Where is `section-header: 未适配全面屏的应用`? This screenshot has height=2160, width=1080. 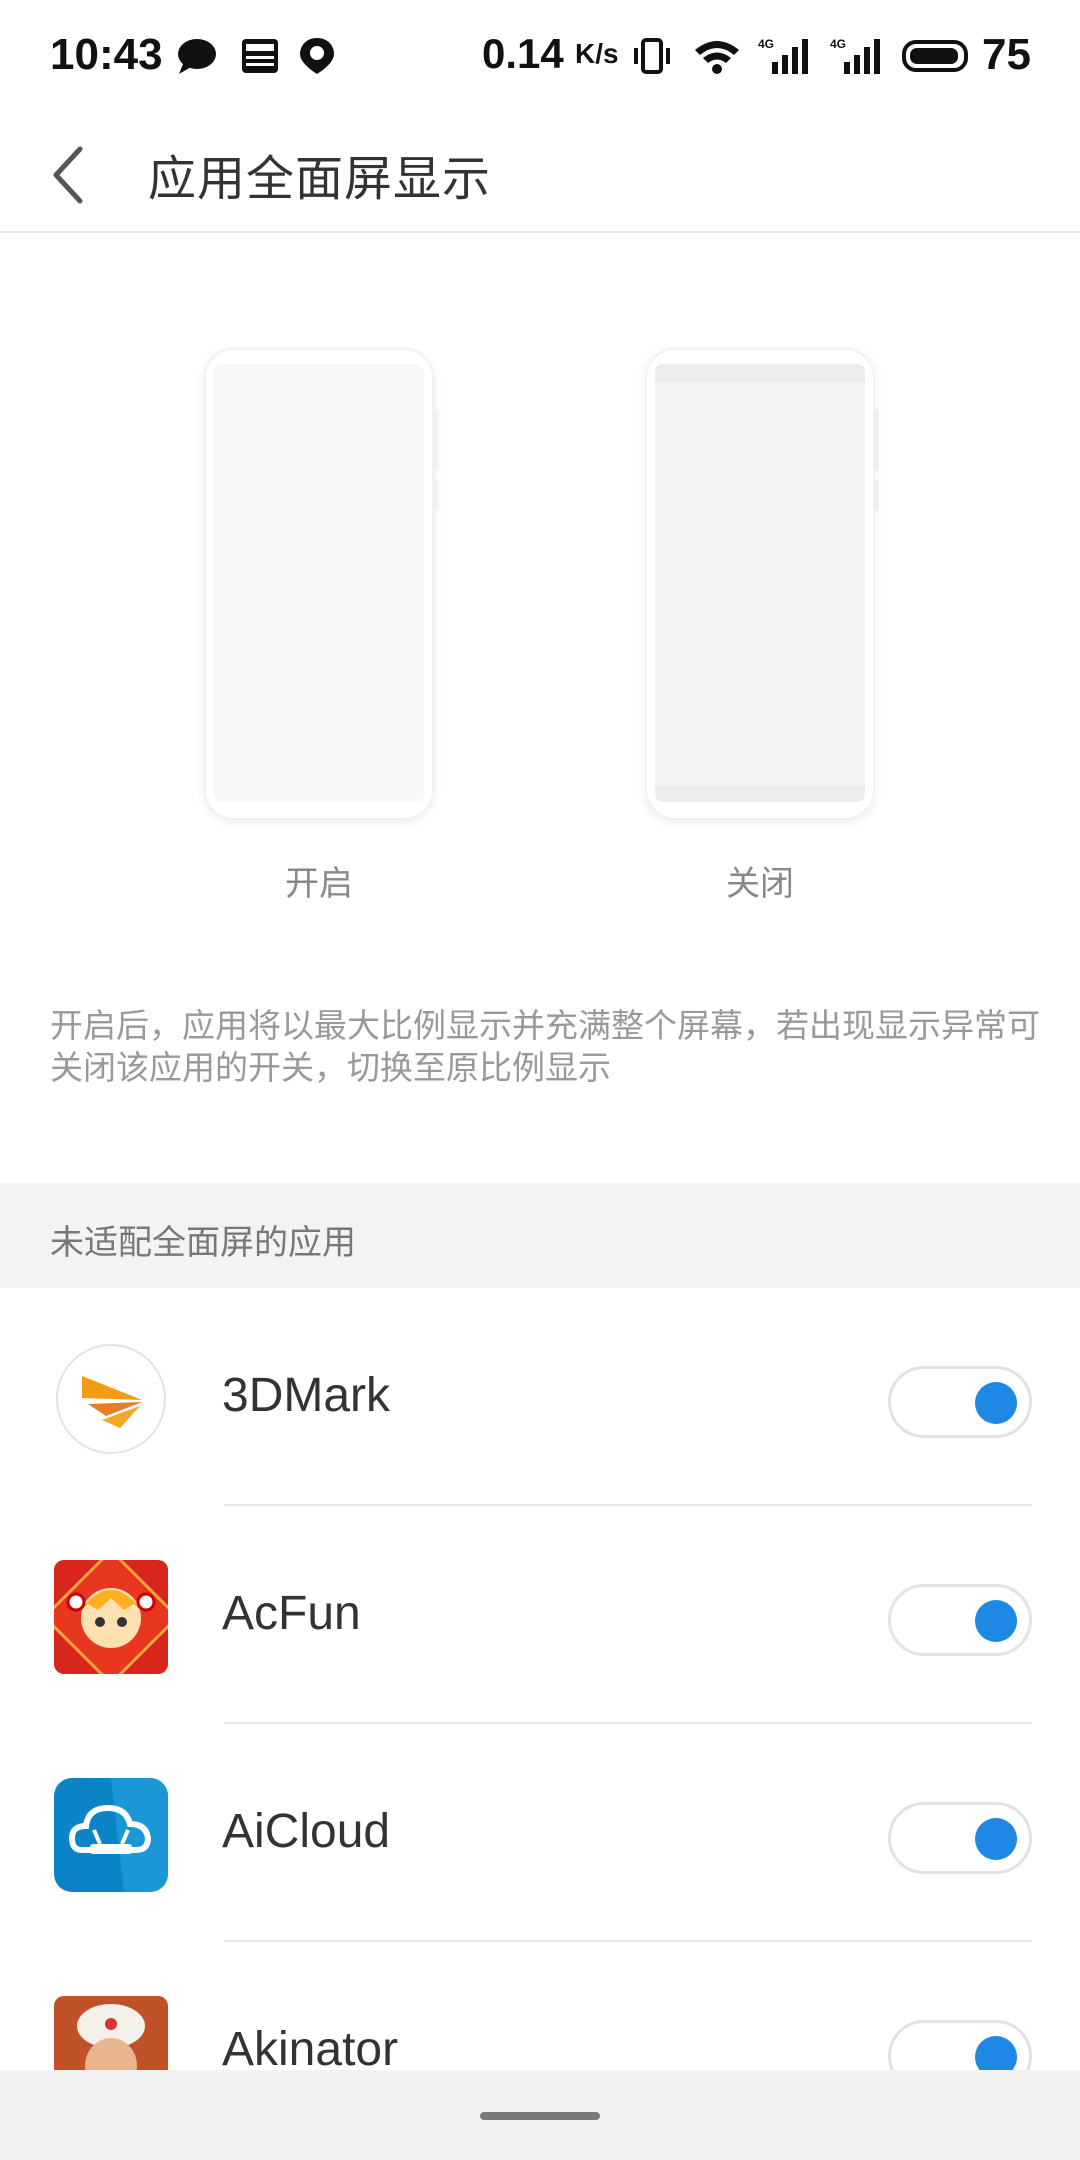 section-header: 未适配全面屏的应用 is located at coordinates (540, 1235).